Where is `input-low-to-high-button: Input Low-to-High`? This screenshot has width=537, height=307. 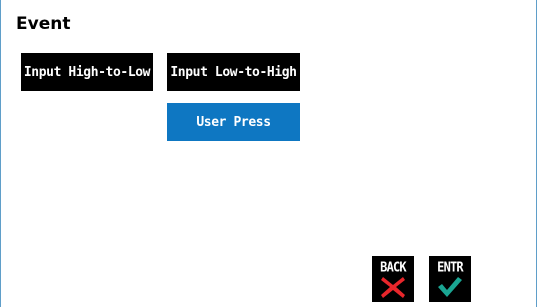 input-low-to-high-button: Input Low-to-High is located at coordinates (233, 72).